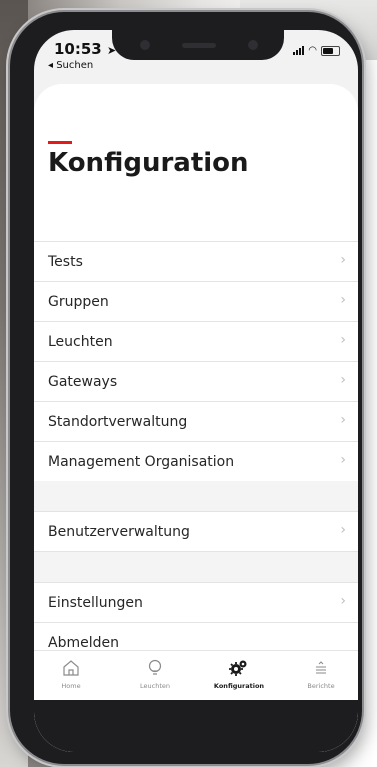 The width and height of the screenshot is (377, 767). What do you see at coordinates (60, 142) in the screenshot?
I see `title-accent-bar` at bounding box center [60, 142].